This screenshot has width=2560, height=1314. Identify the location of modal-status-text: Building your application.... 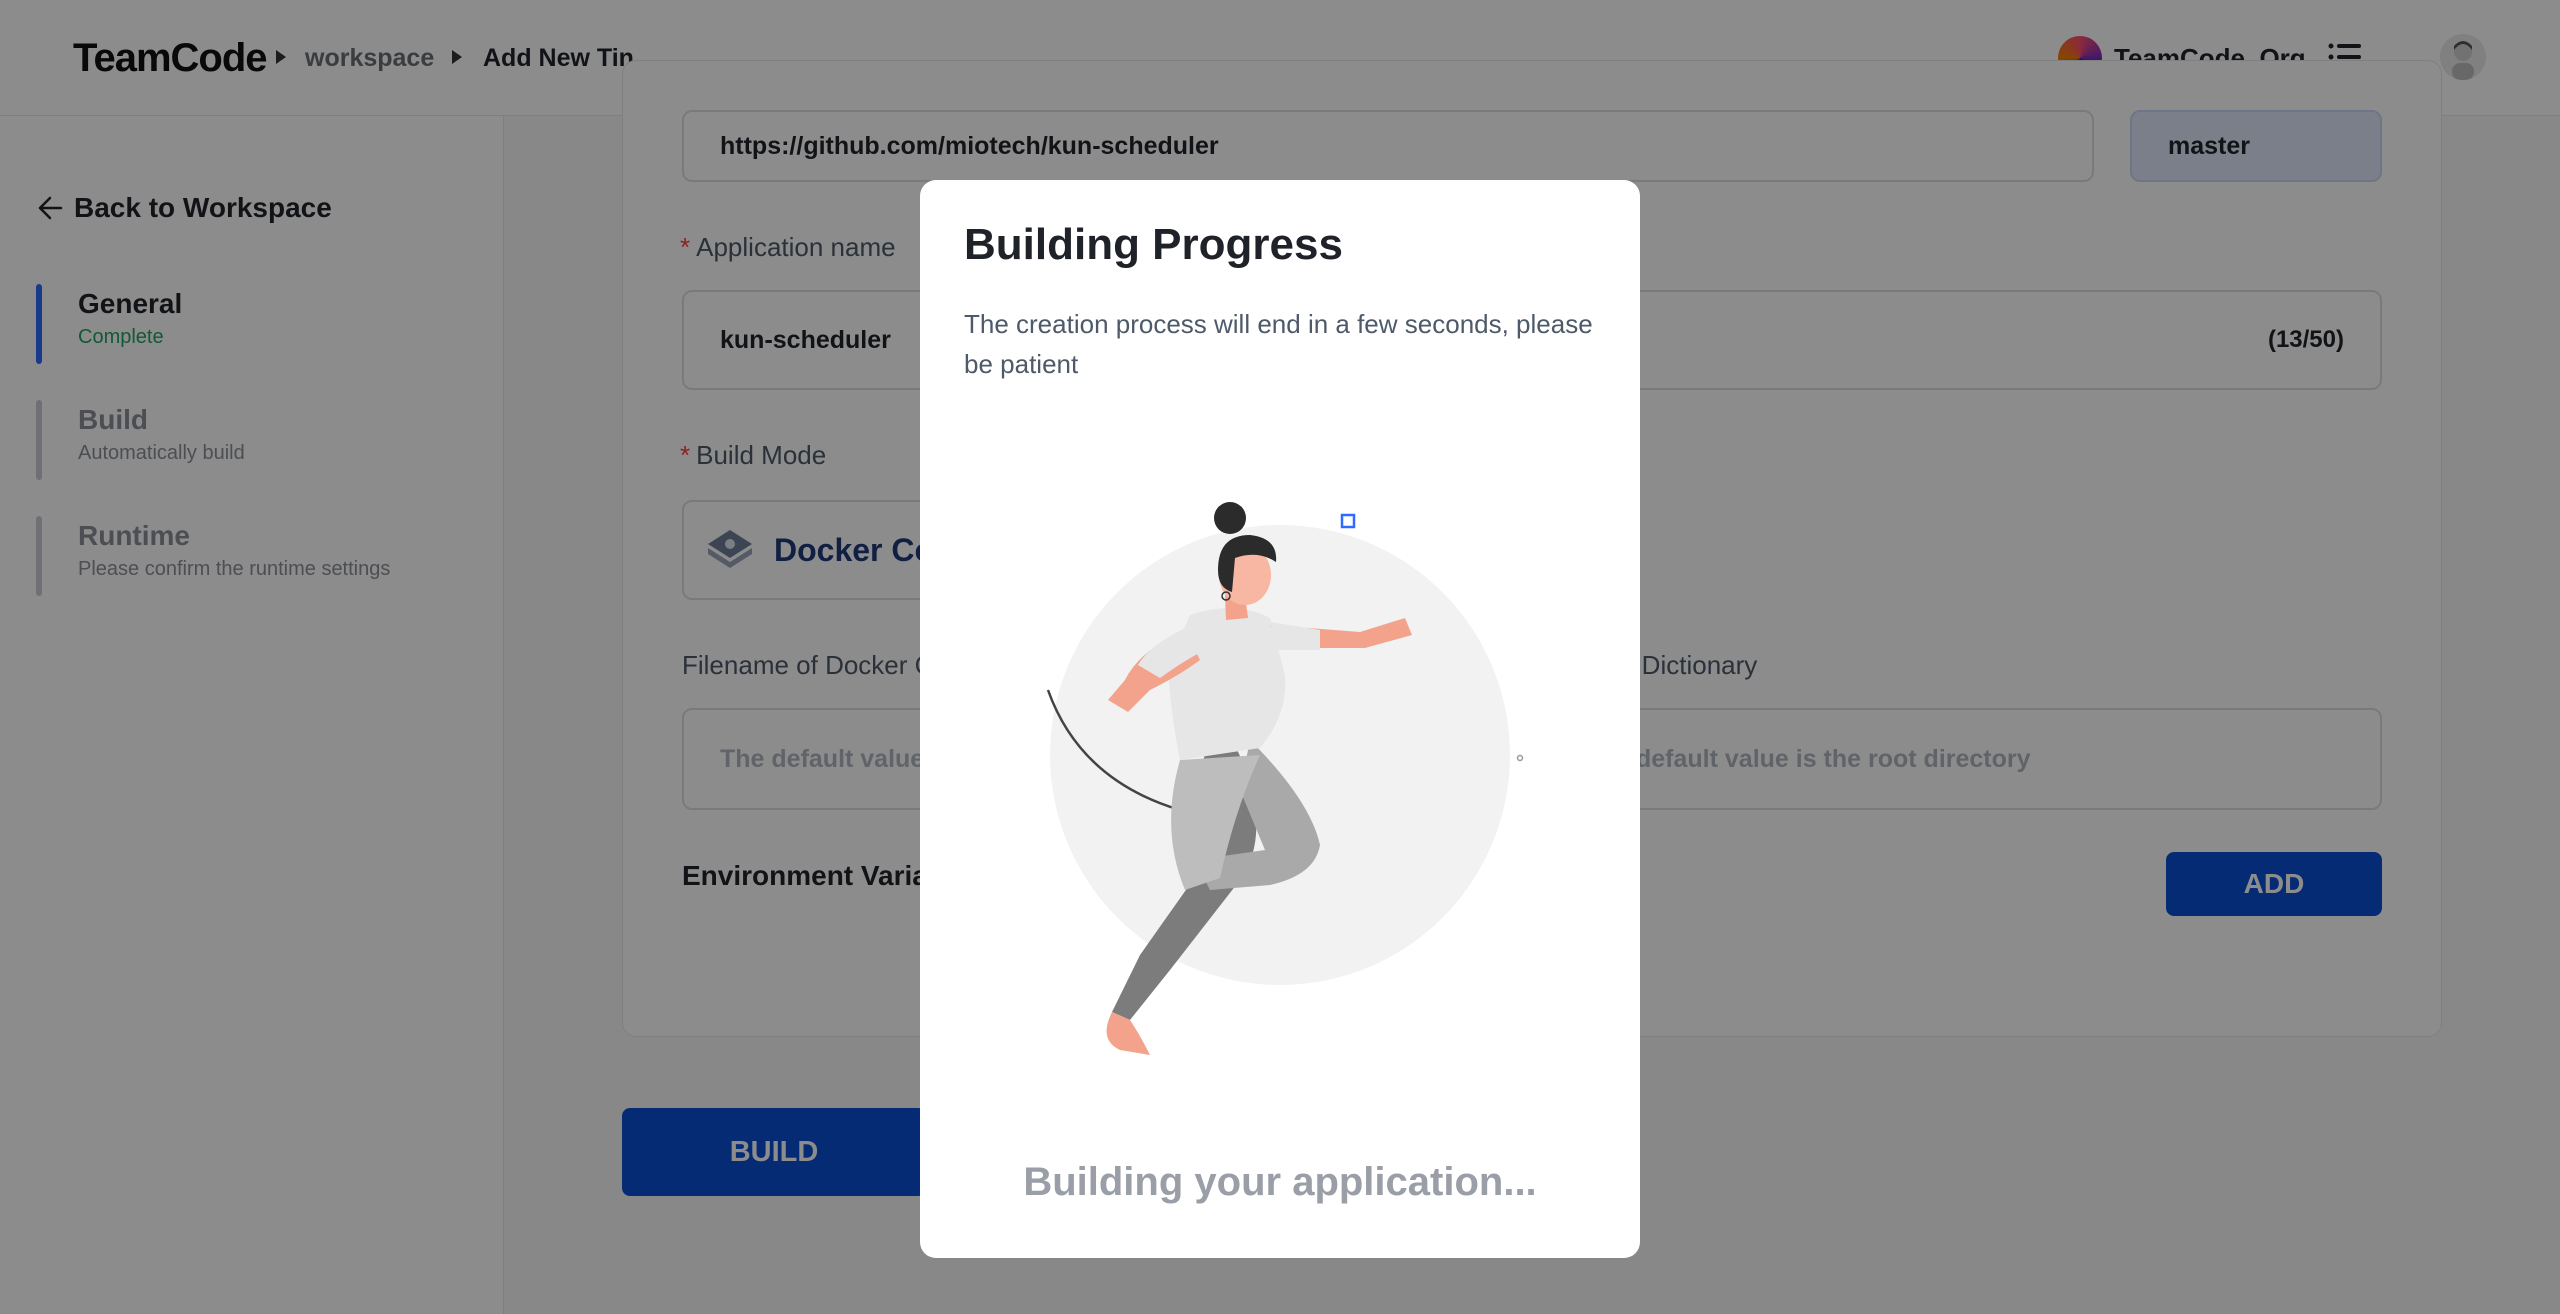
(1280, 1182).